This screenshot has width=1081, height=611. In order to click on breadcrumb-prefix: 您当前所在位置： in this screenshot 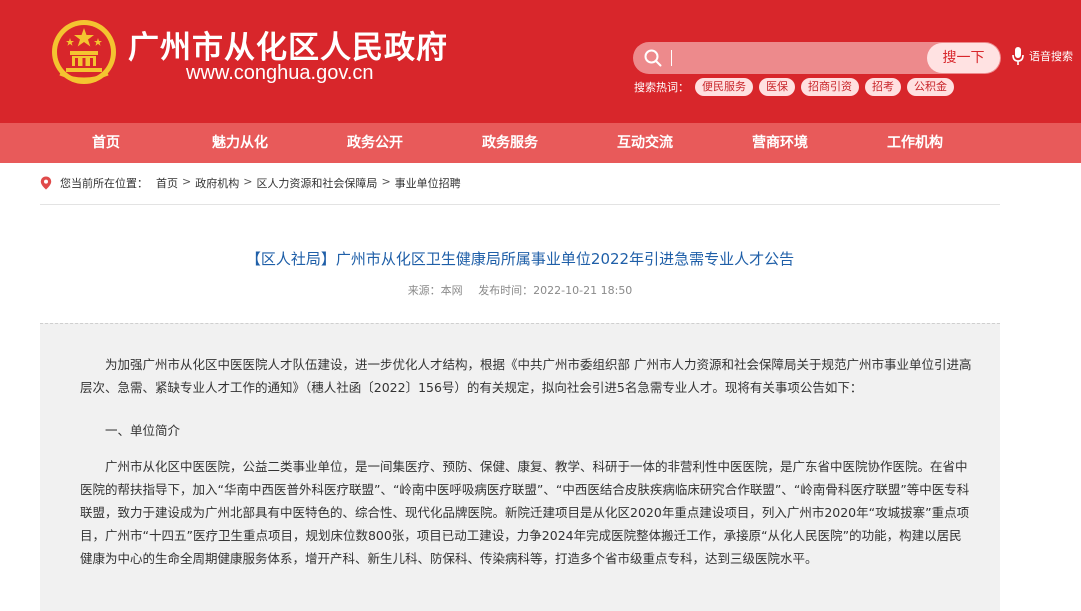, I will do `click(104, 183)`.